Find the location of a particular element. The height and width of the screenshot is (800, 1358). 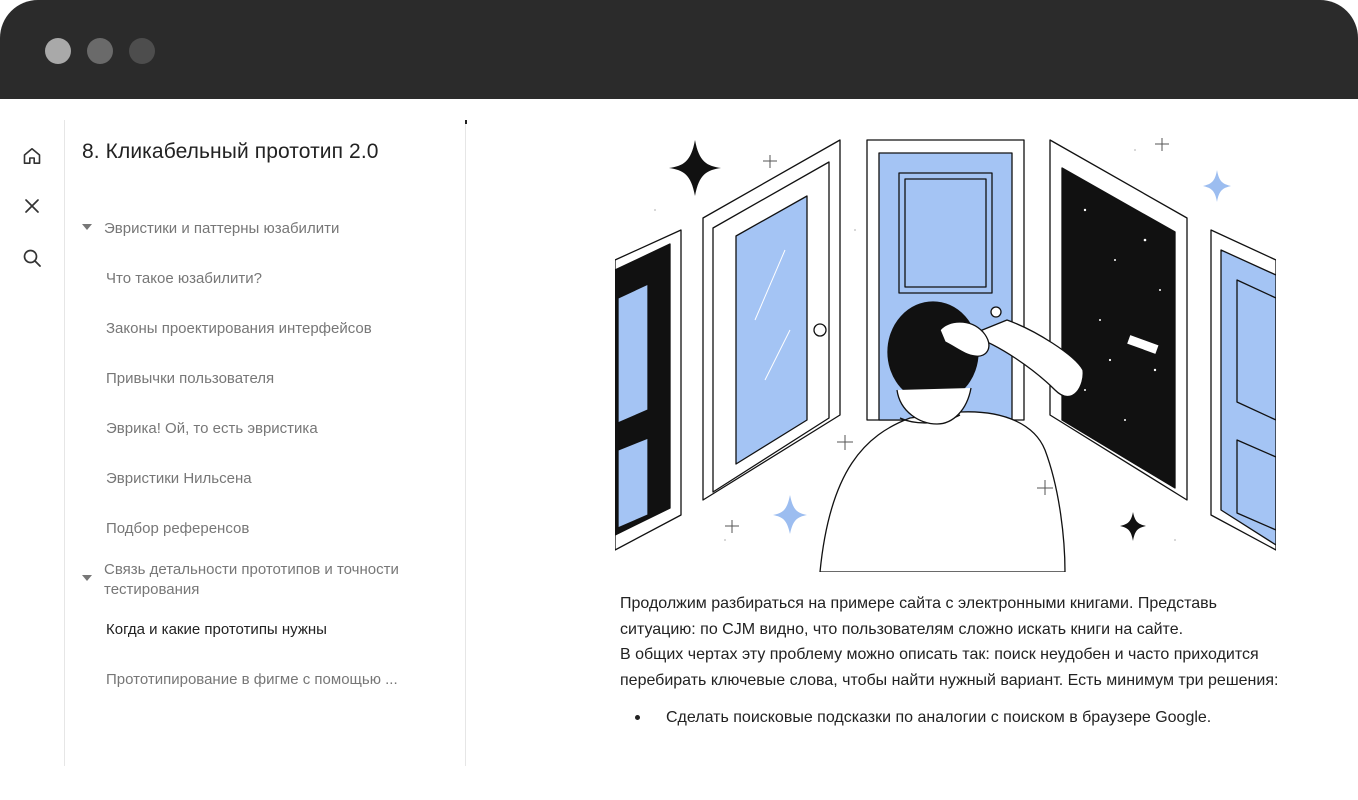

toc-item: Что такое юзабилити? is located at coordinates (184, 279).